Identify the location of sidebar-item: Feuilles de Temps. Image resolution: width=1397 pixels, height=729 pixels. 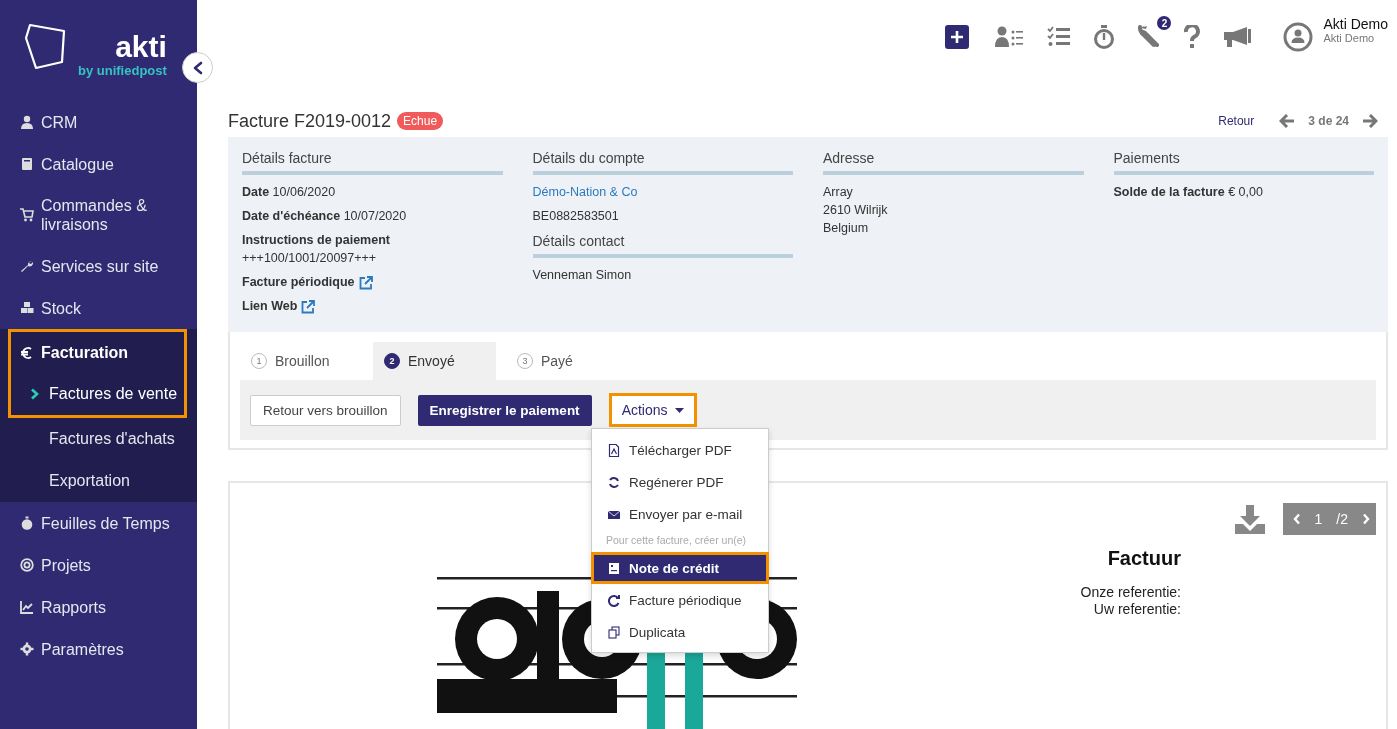
(97, 523).